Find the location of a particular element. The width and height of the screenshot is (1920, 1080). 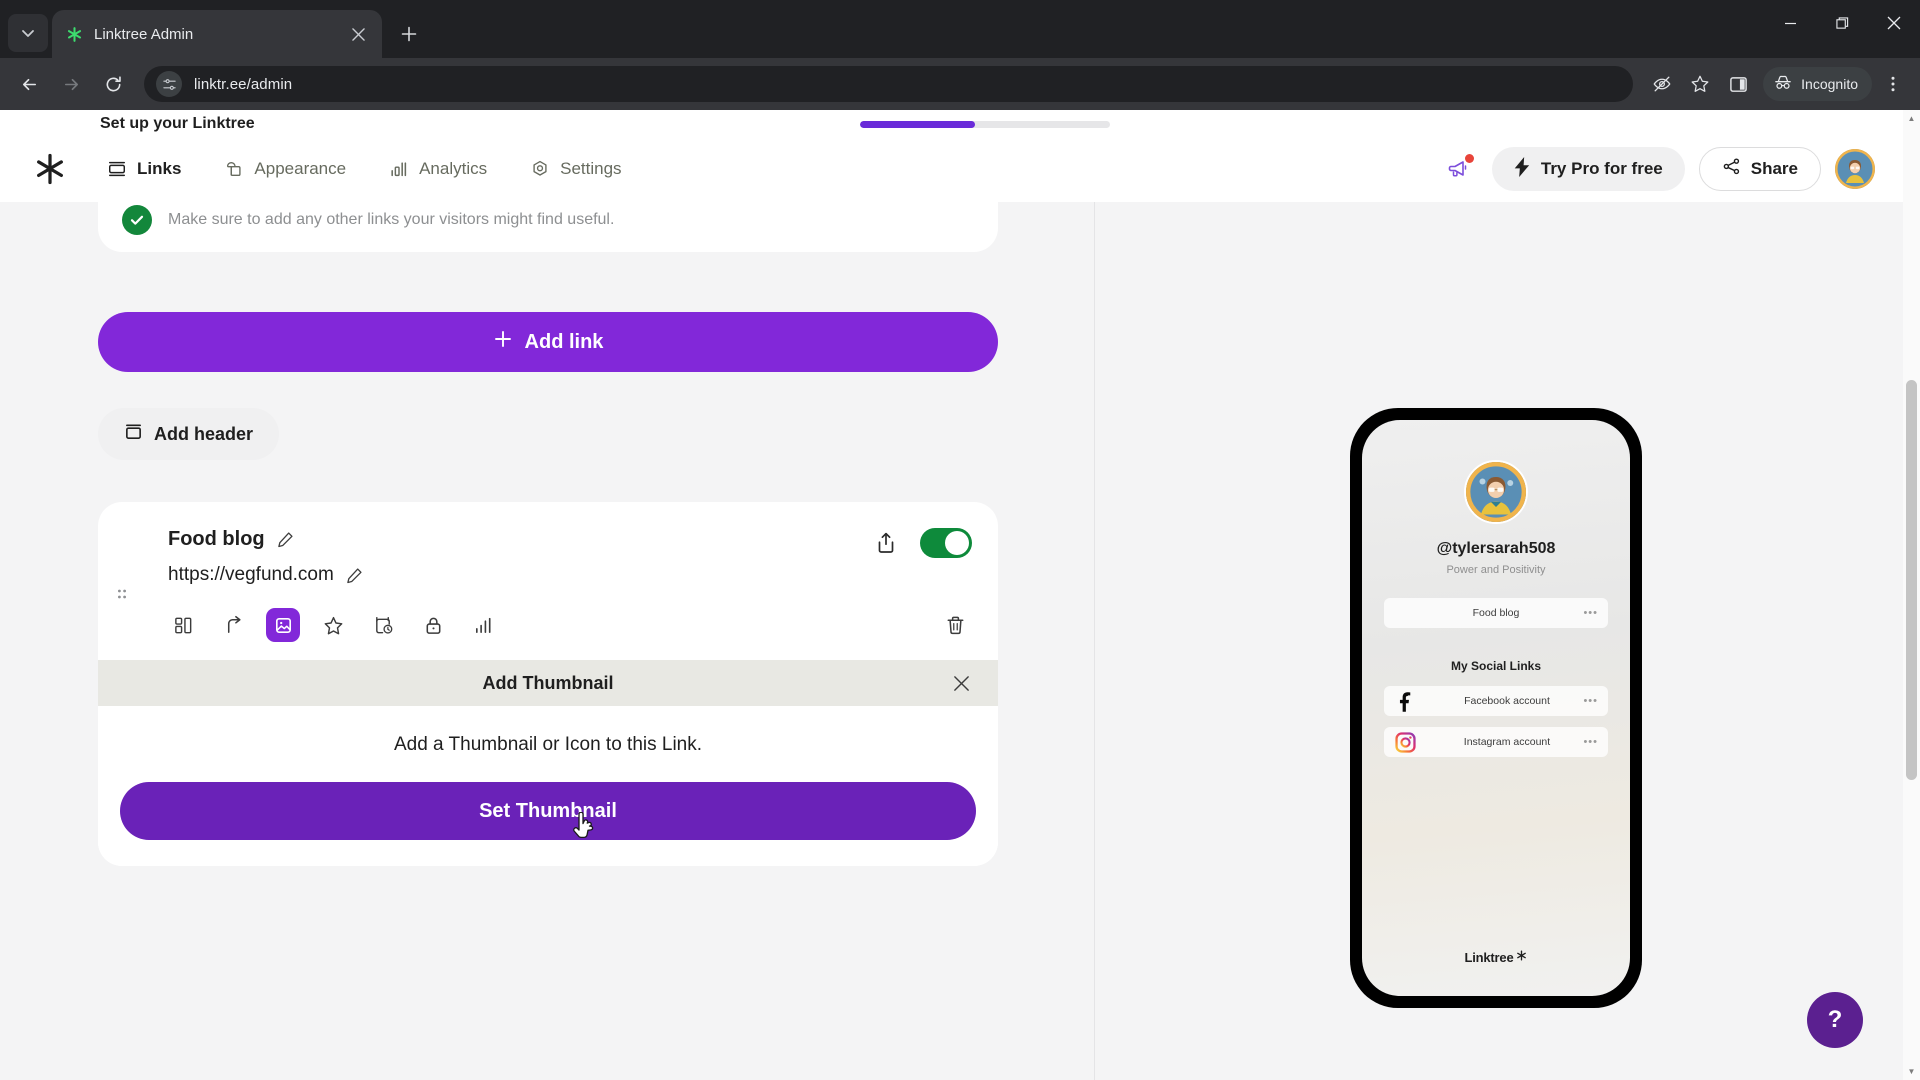

preview-header-item: My Social Links is located at coordinates (1496, 666).